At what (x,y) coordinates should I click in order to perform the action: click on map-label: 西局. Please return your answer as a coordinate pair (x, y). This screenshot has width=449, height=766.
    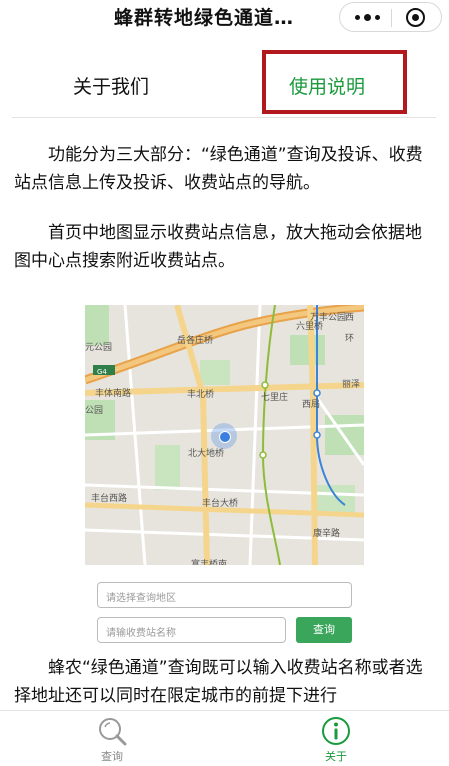
    Looking at the image, I should click on (311, 405).